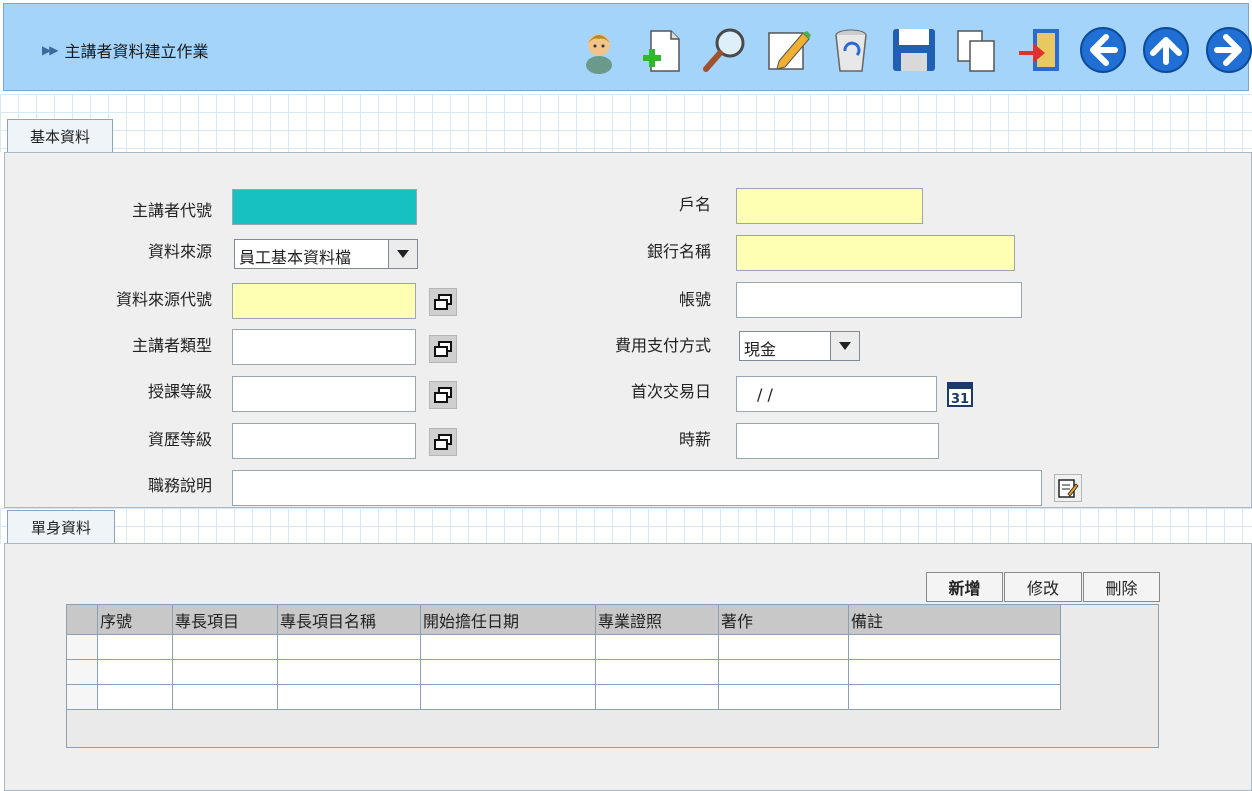 The width and height of the screenshot is (1252, 791). I want to click on calendar-button: 31, so click(960, 394).